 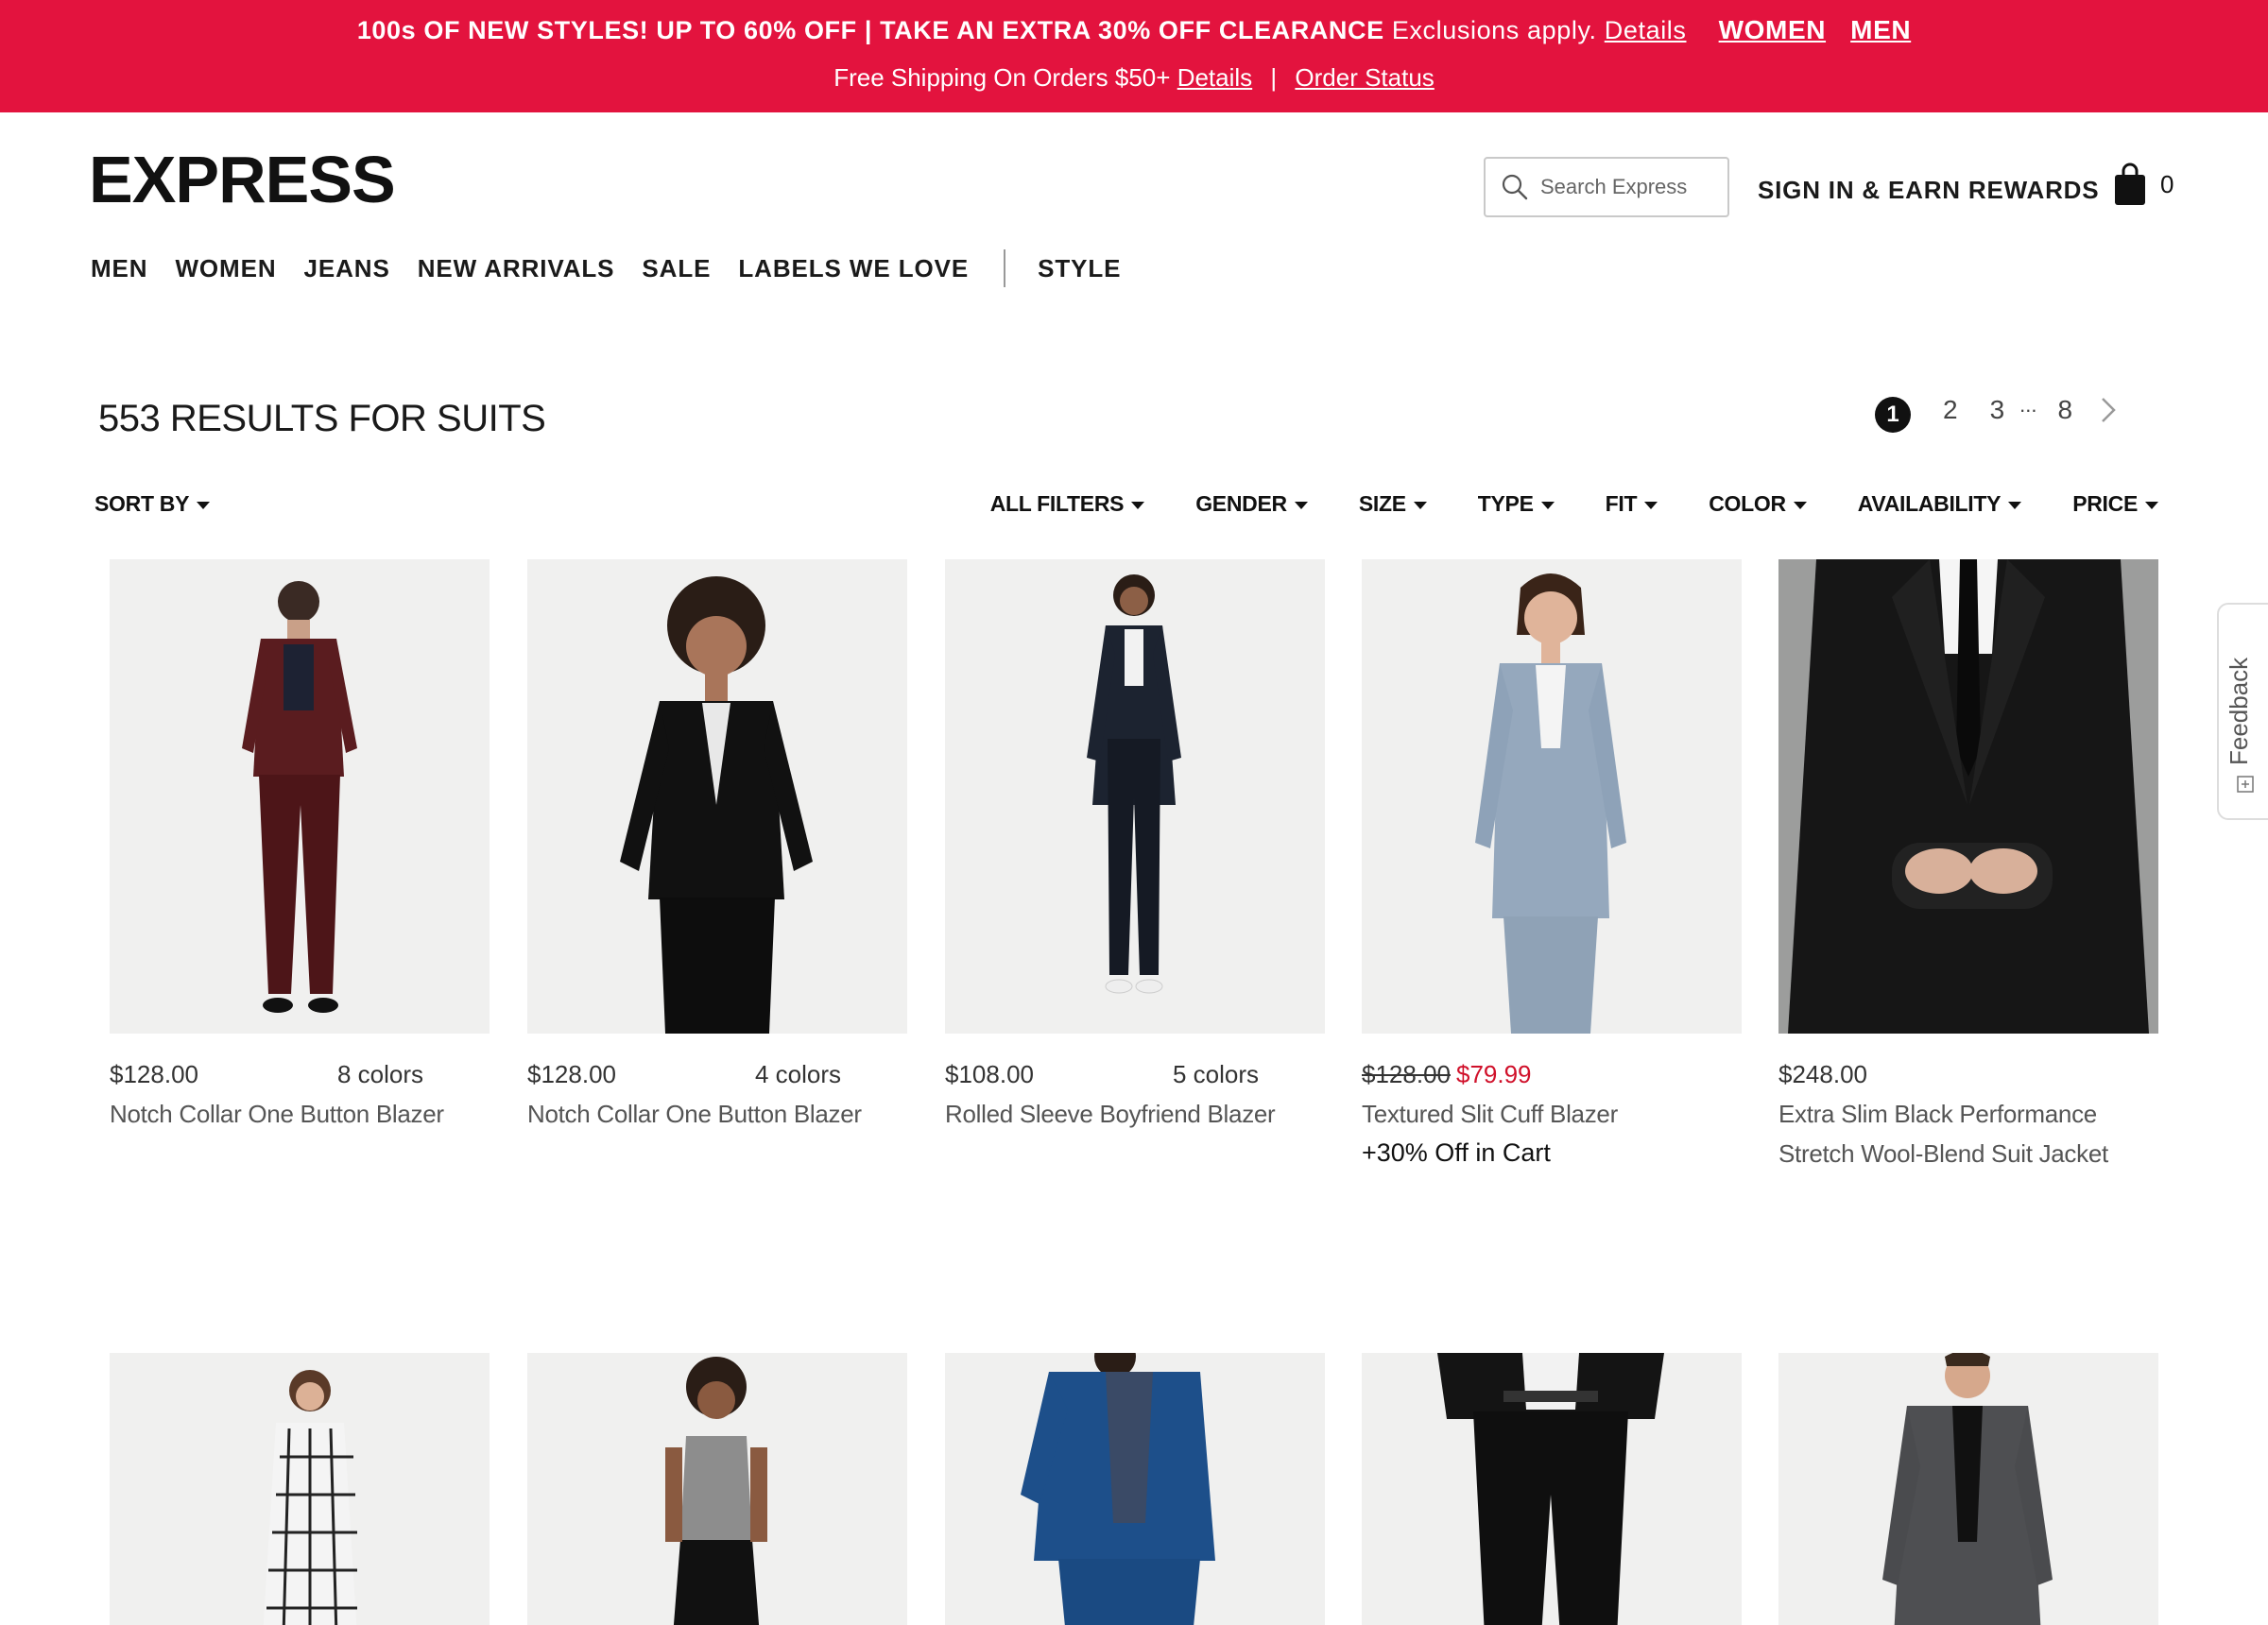 I want to click on chevron-right-icon, so click(x=2108, y=410).